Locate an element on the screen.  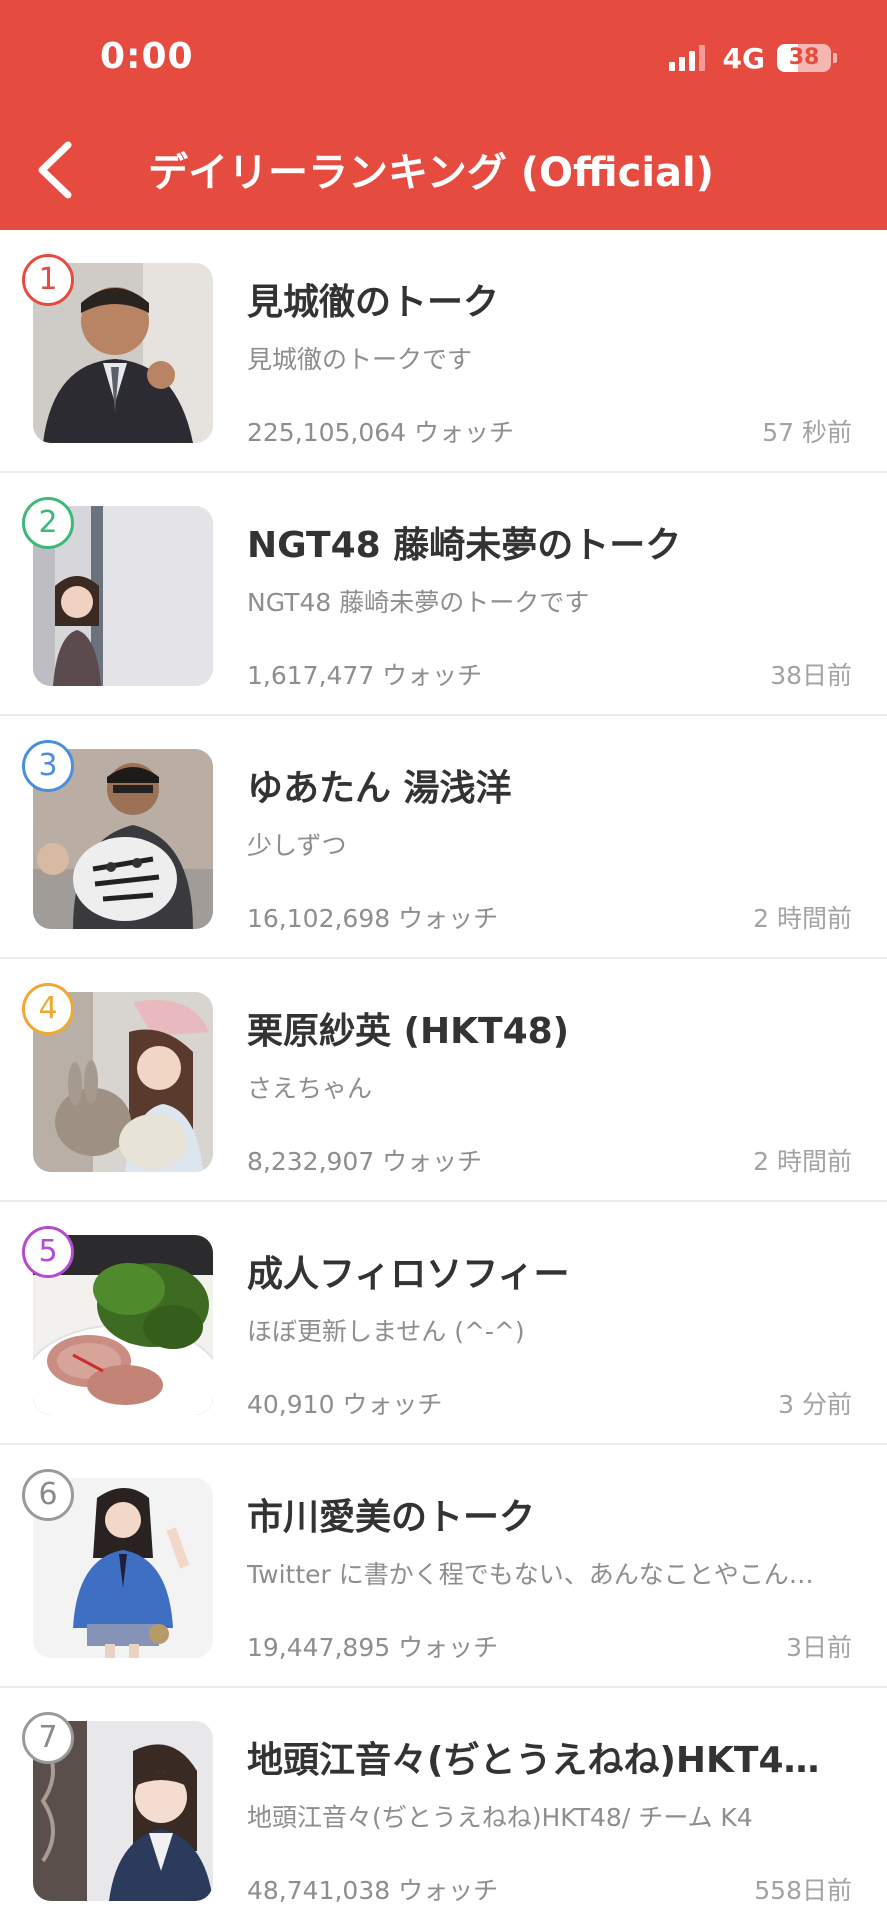
item-description: 地頭江音々(ぢとうえねね)HKT48/ チーム K4 is located at coordinates (500, 1817).